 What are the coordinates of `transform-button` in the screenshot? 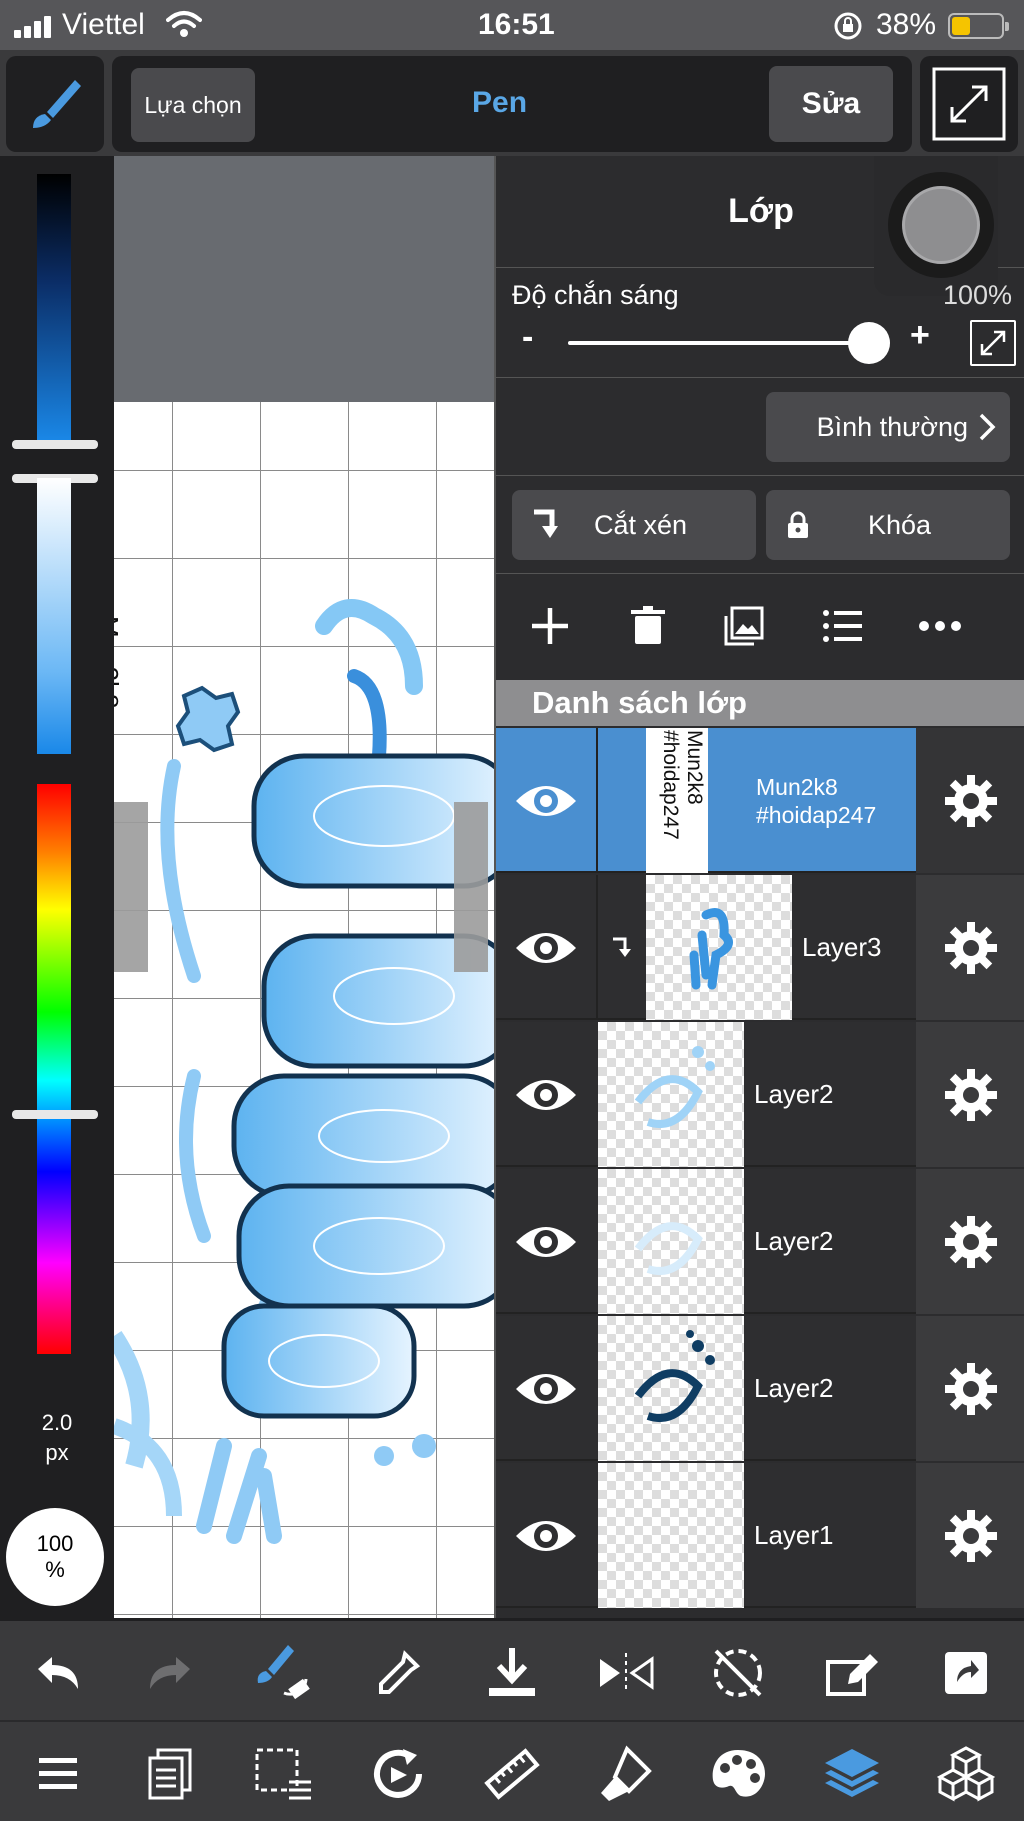 It's located at (852, 1673).